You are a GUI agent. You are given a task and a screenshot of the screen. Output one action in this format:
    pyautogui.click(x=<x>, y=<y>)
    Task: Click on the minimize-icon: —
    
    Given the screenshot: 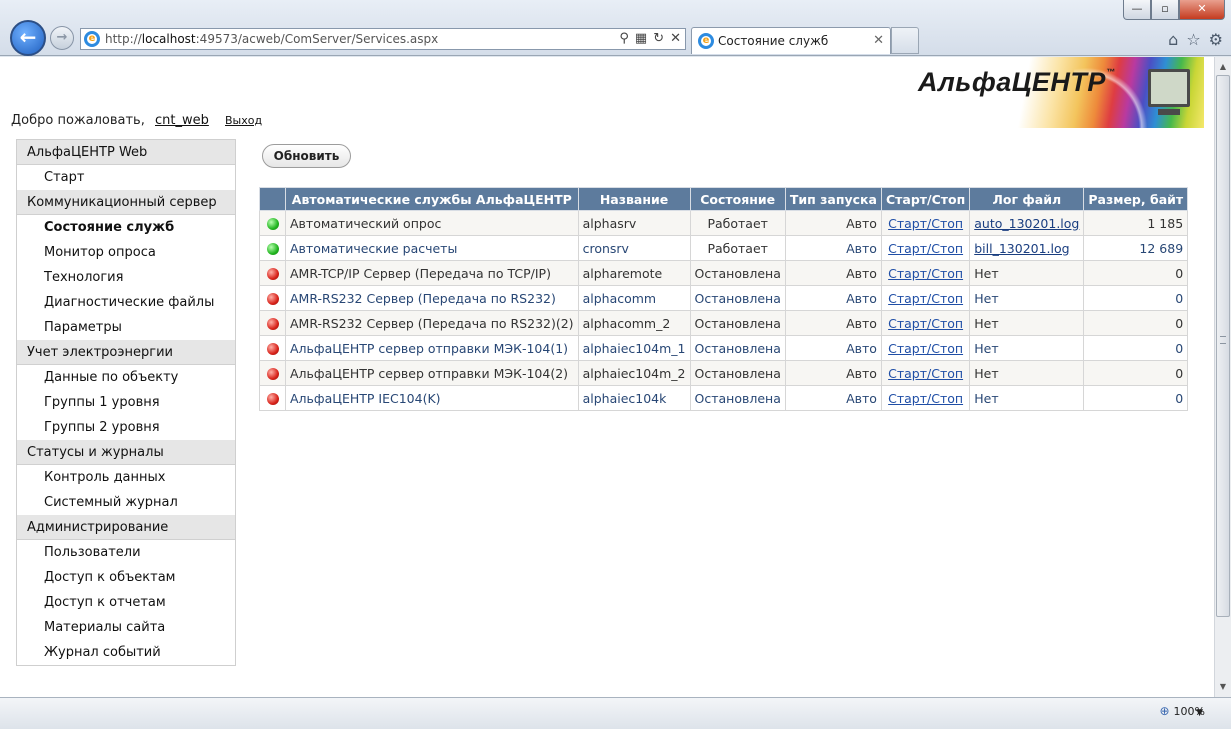 What is the action you would take?
    pyautogui.click(x=1137, y=10)
    